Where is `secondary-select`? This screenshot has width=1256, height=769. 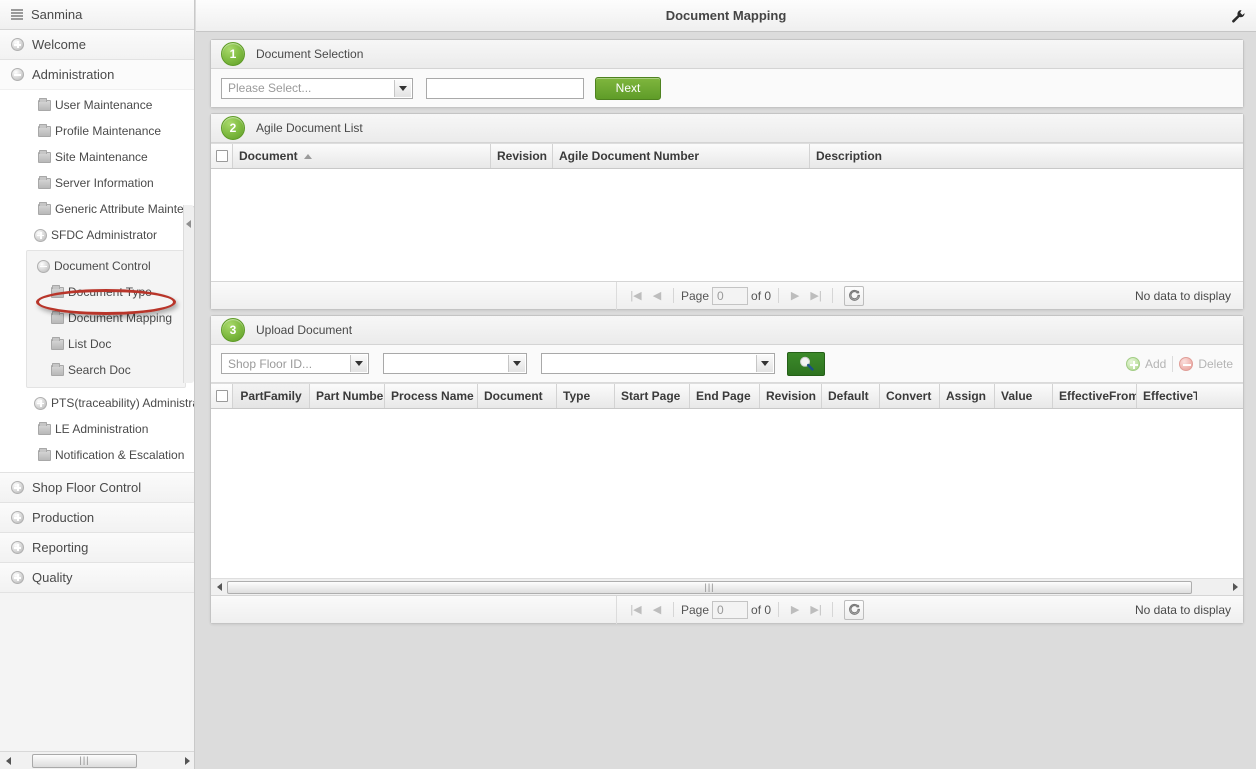
secondary-select is located at coordinates (455, 363).